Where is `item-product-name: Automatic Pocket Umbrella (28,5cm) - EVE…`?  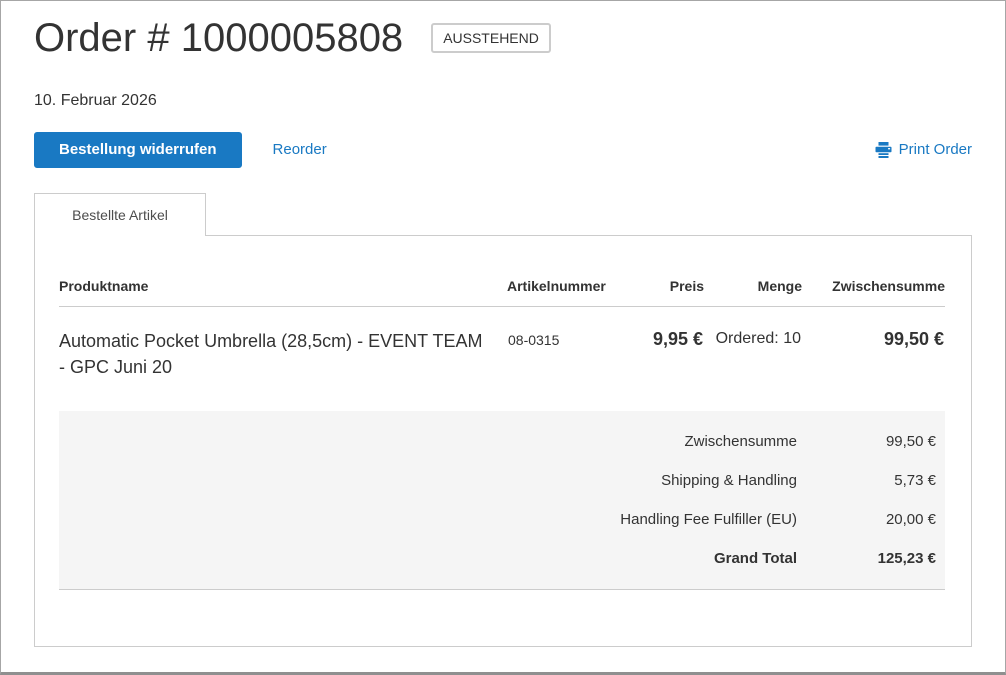
item-product-name: Automatic Pocket Umbrella (28,5cm) - EVE… is located at coordinates (271, 354).